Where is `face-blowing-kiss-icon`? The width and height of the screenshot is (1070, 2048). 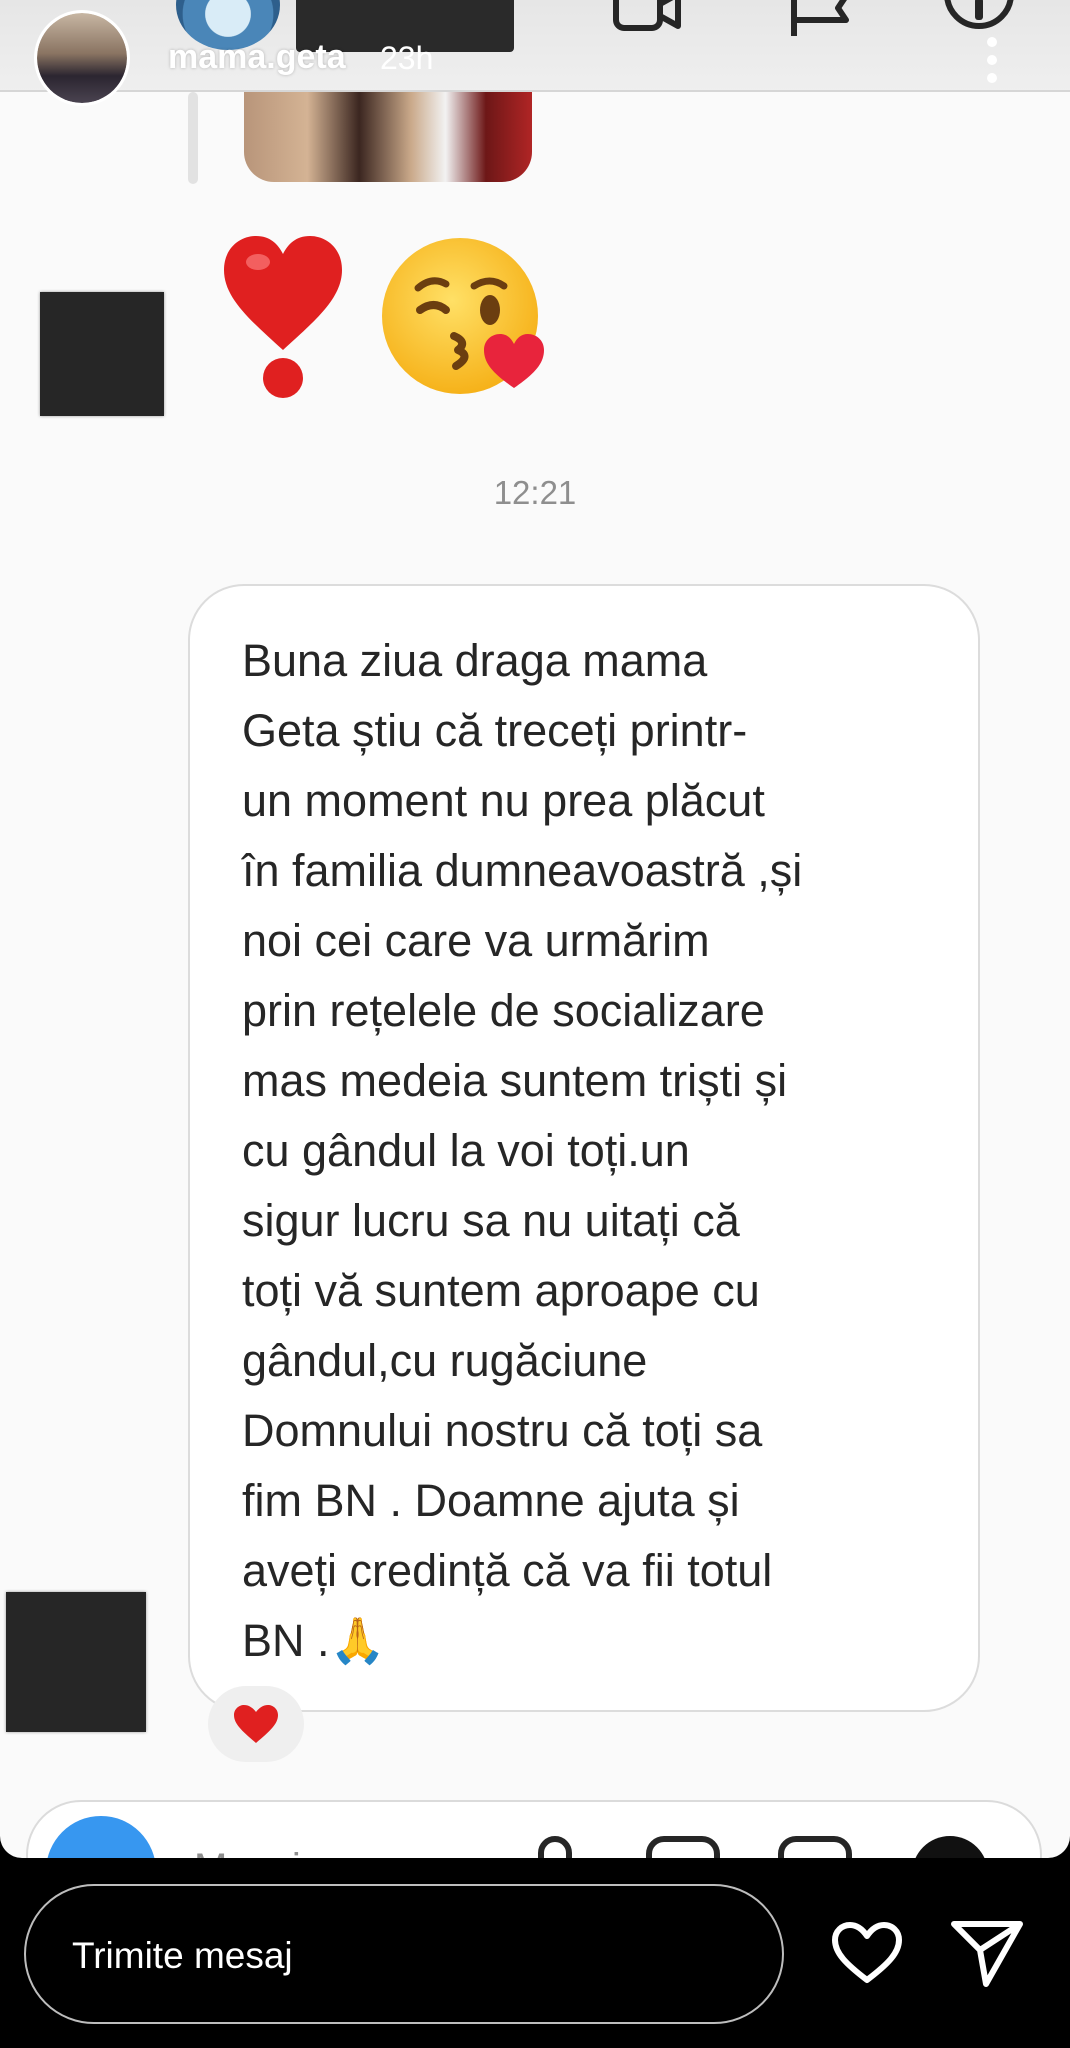 face-blowing-kiss-icon is located at coordinates (463, 316).